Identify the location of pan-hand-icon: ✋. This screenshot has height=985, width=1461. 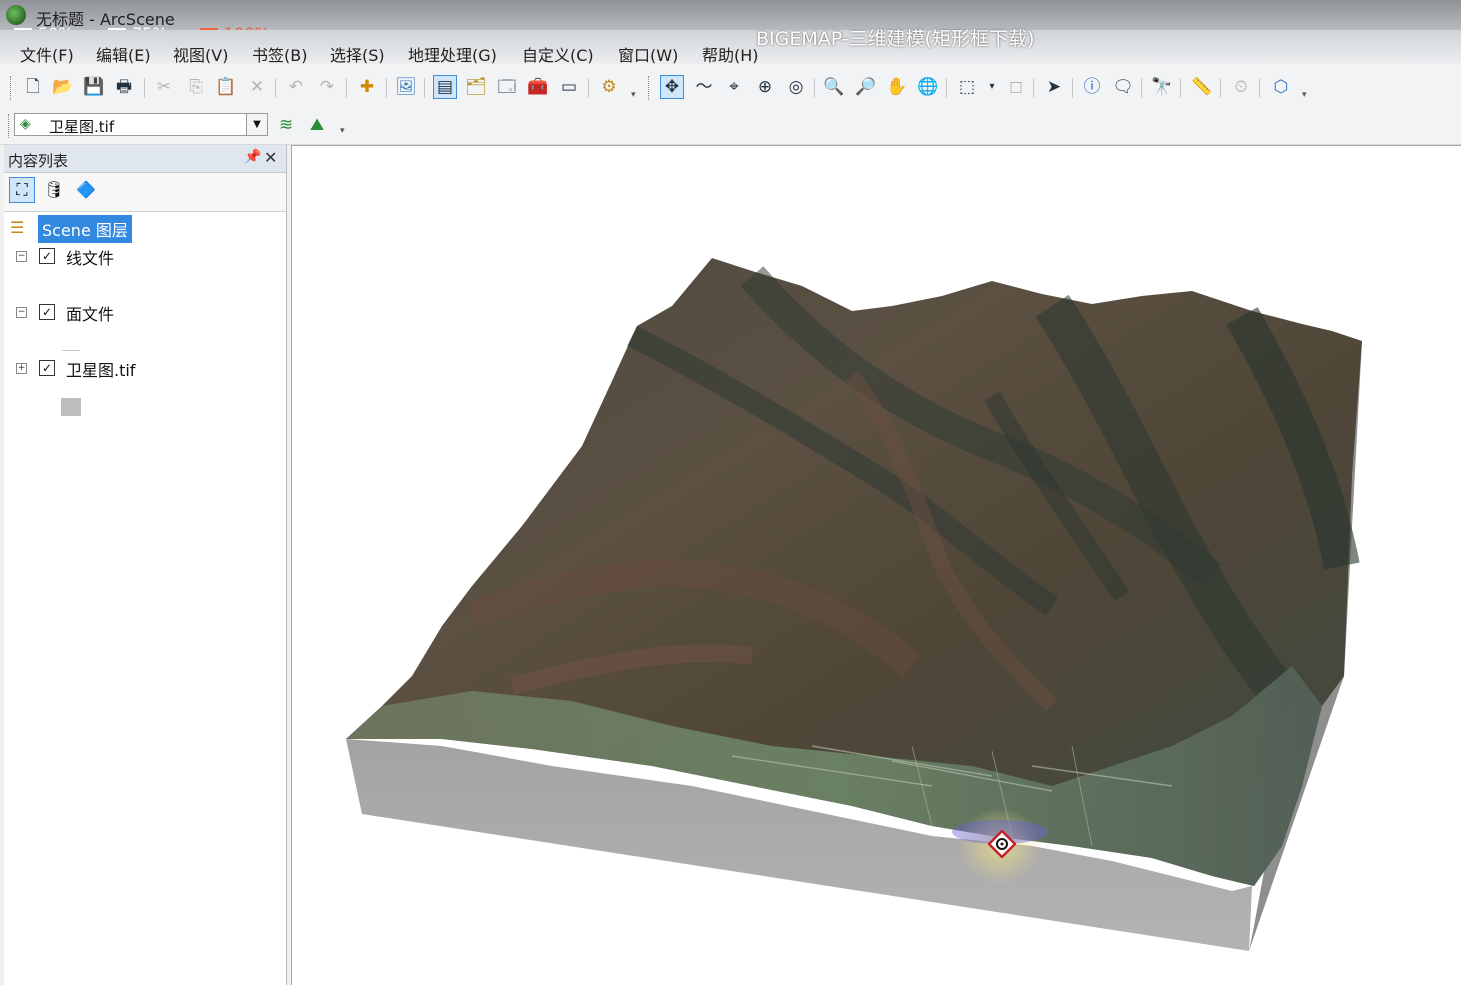
(897, 87).